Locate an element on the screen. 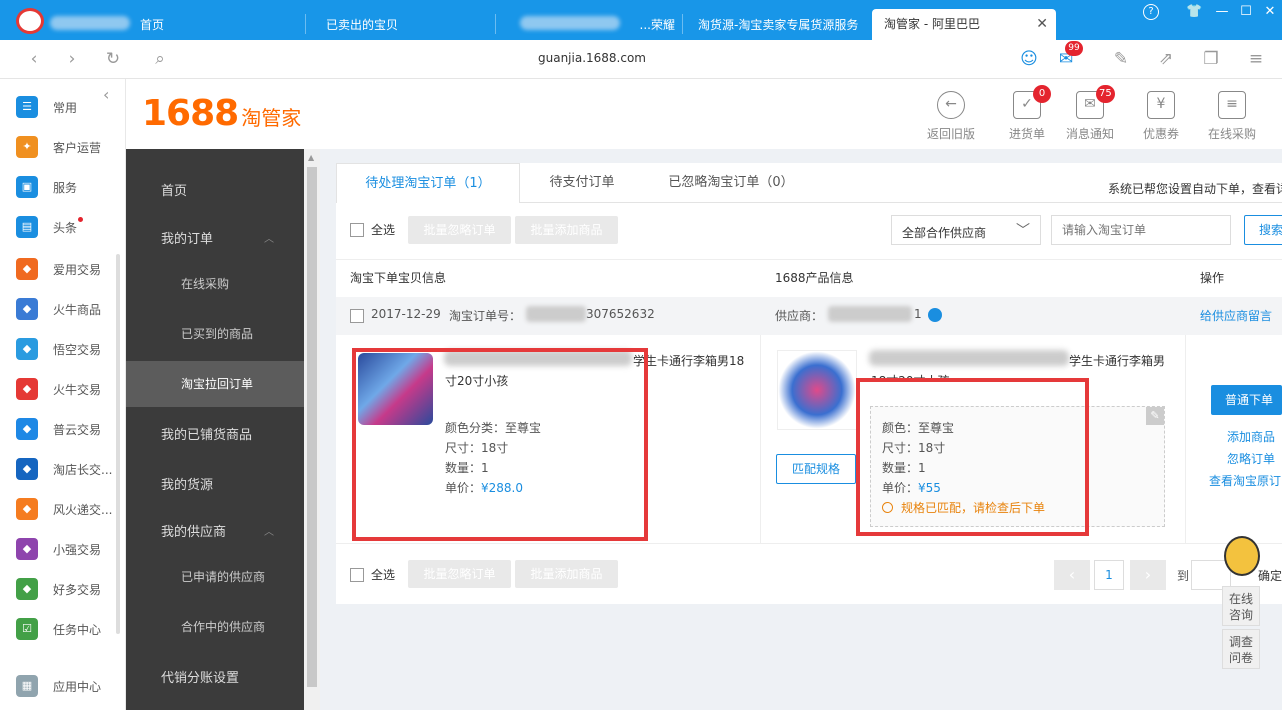 The width and height of the screenshot is (1282, 710). page-number-label: 1 is located at coordinates (1109, 575).